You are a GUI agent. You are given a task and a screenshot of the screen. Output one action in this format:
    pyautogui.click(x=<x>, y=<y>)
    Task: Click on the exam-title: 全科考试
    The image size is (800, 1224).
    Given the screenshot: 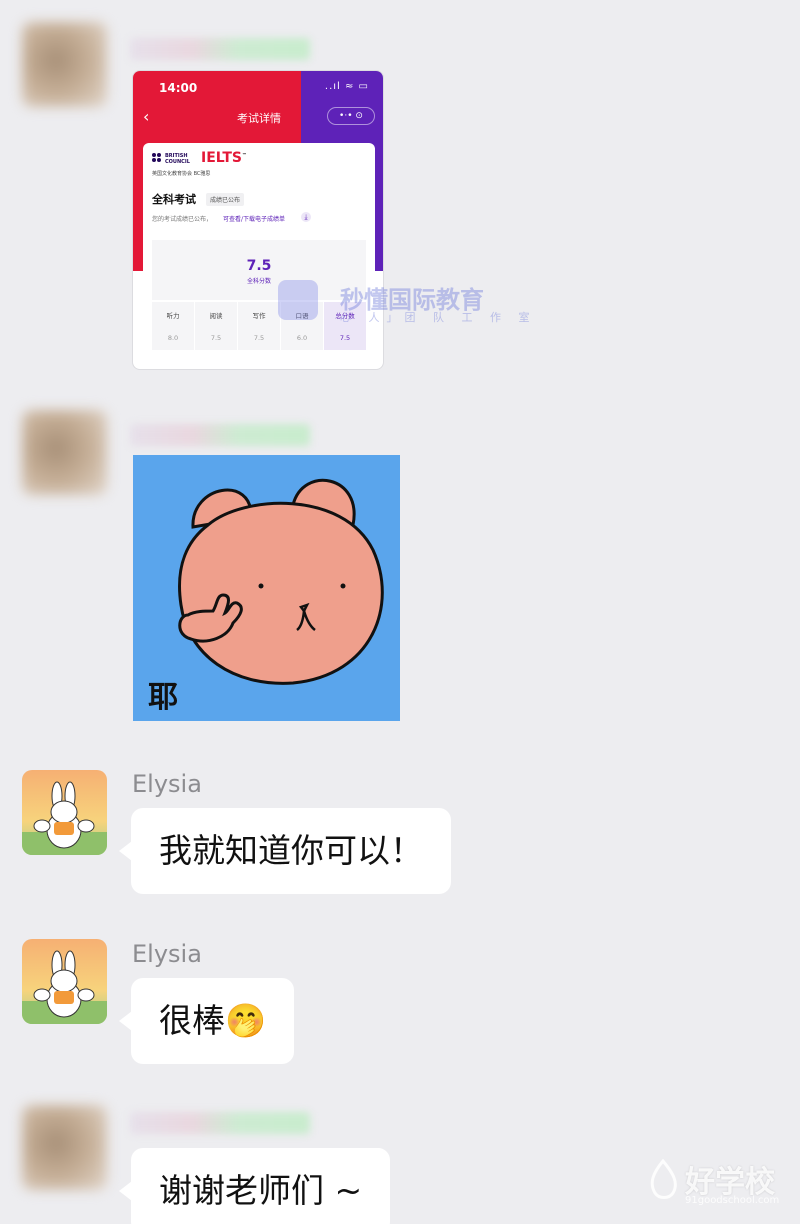 What is the action you would take?
    pyautogui.click(x=174, y=199)
    